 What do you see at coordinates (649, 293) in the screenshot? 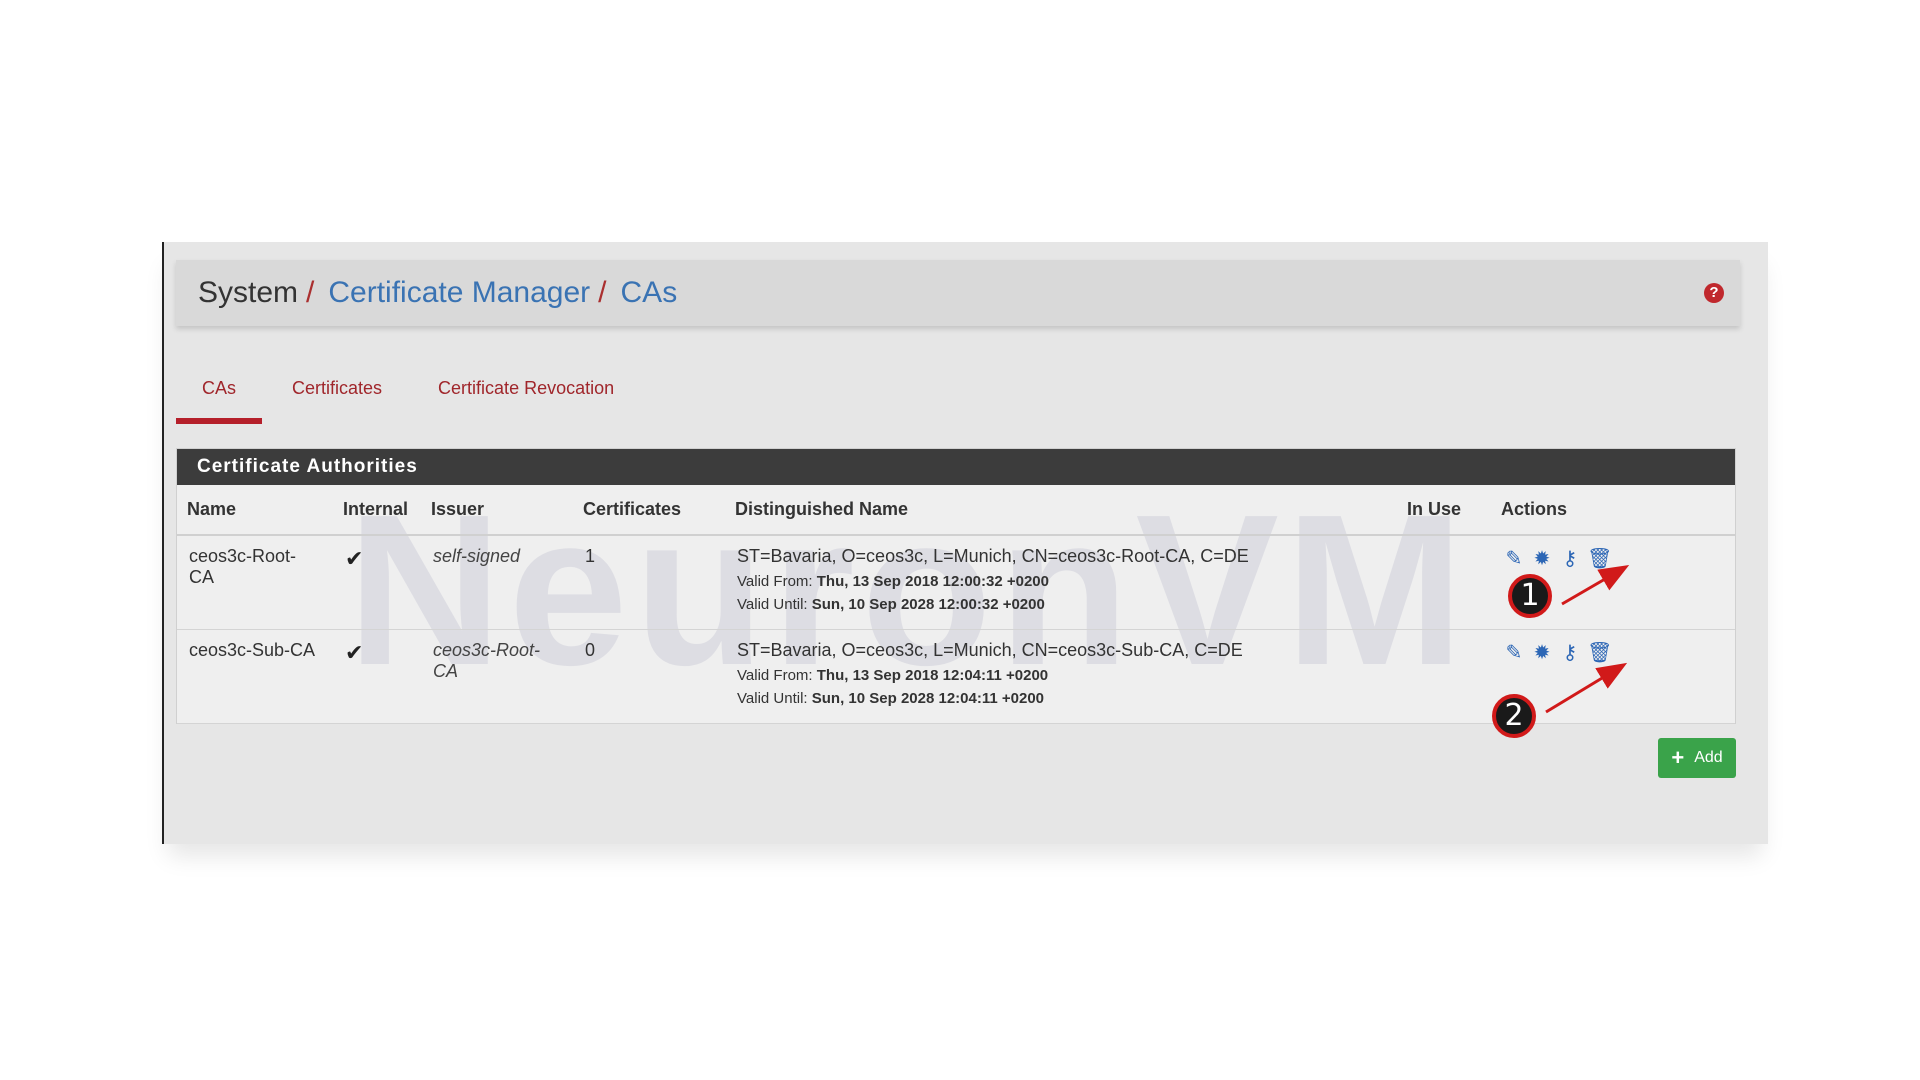
I see `breadcrumb-cas: CAs` at bounding box center [649, 293].